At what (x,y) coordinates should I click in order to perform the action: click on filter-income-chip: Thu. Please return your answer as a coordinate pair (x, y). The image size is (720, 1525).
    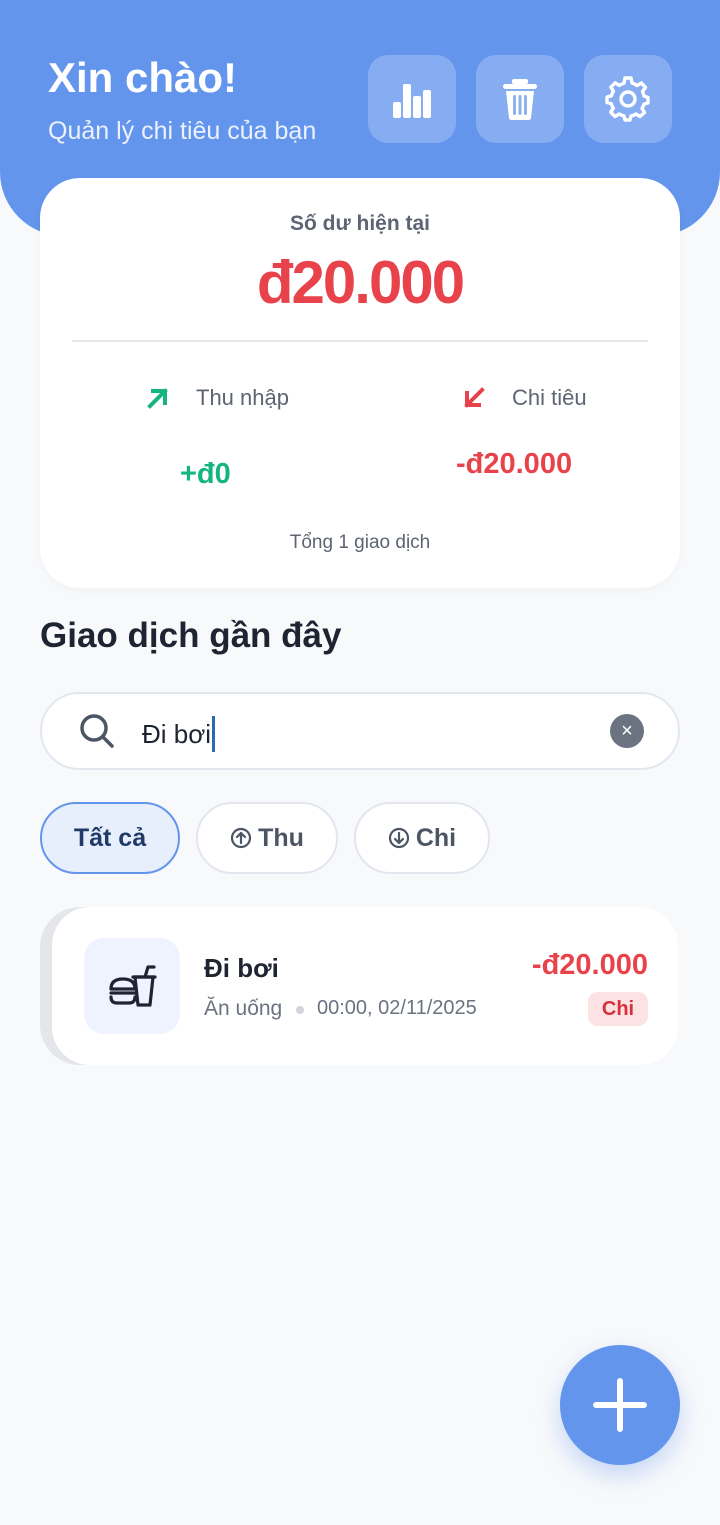
    Looking at the image, I should click on (267, 838).